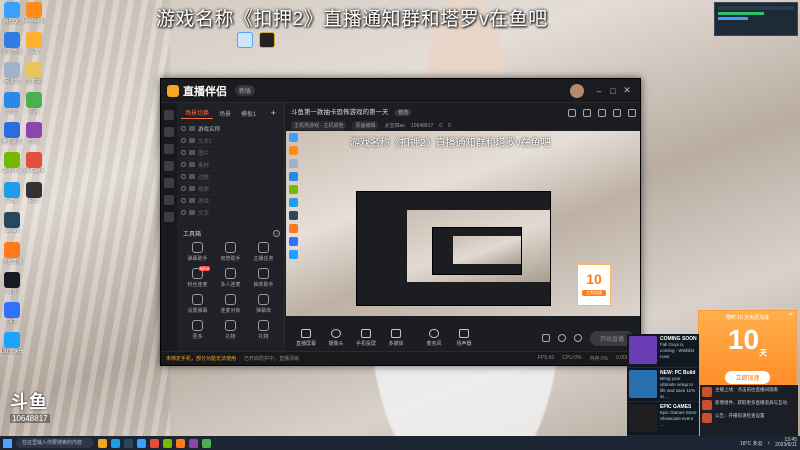  I want to click on desktop-icon: 图片, so click(34, 105).